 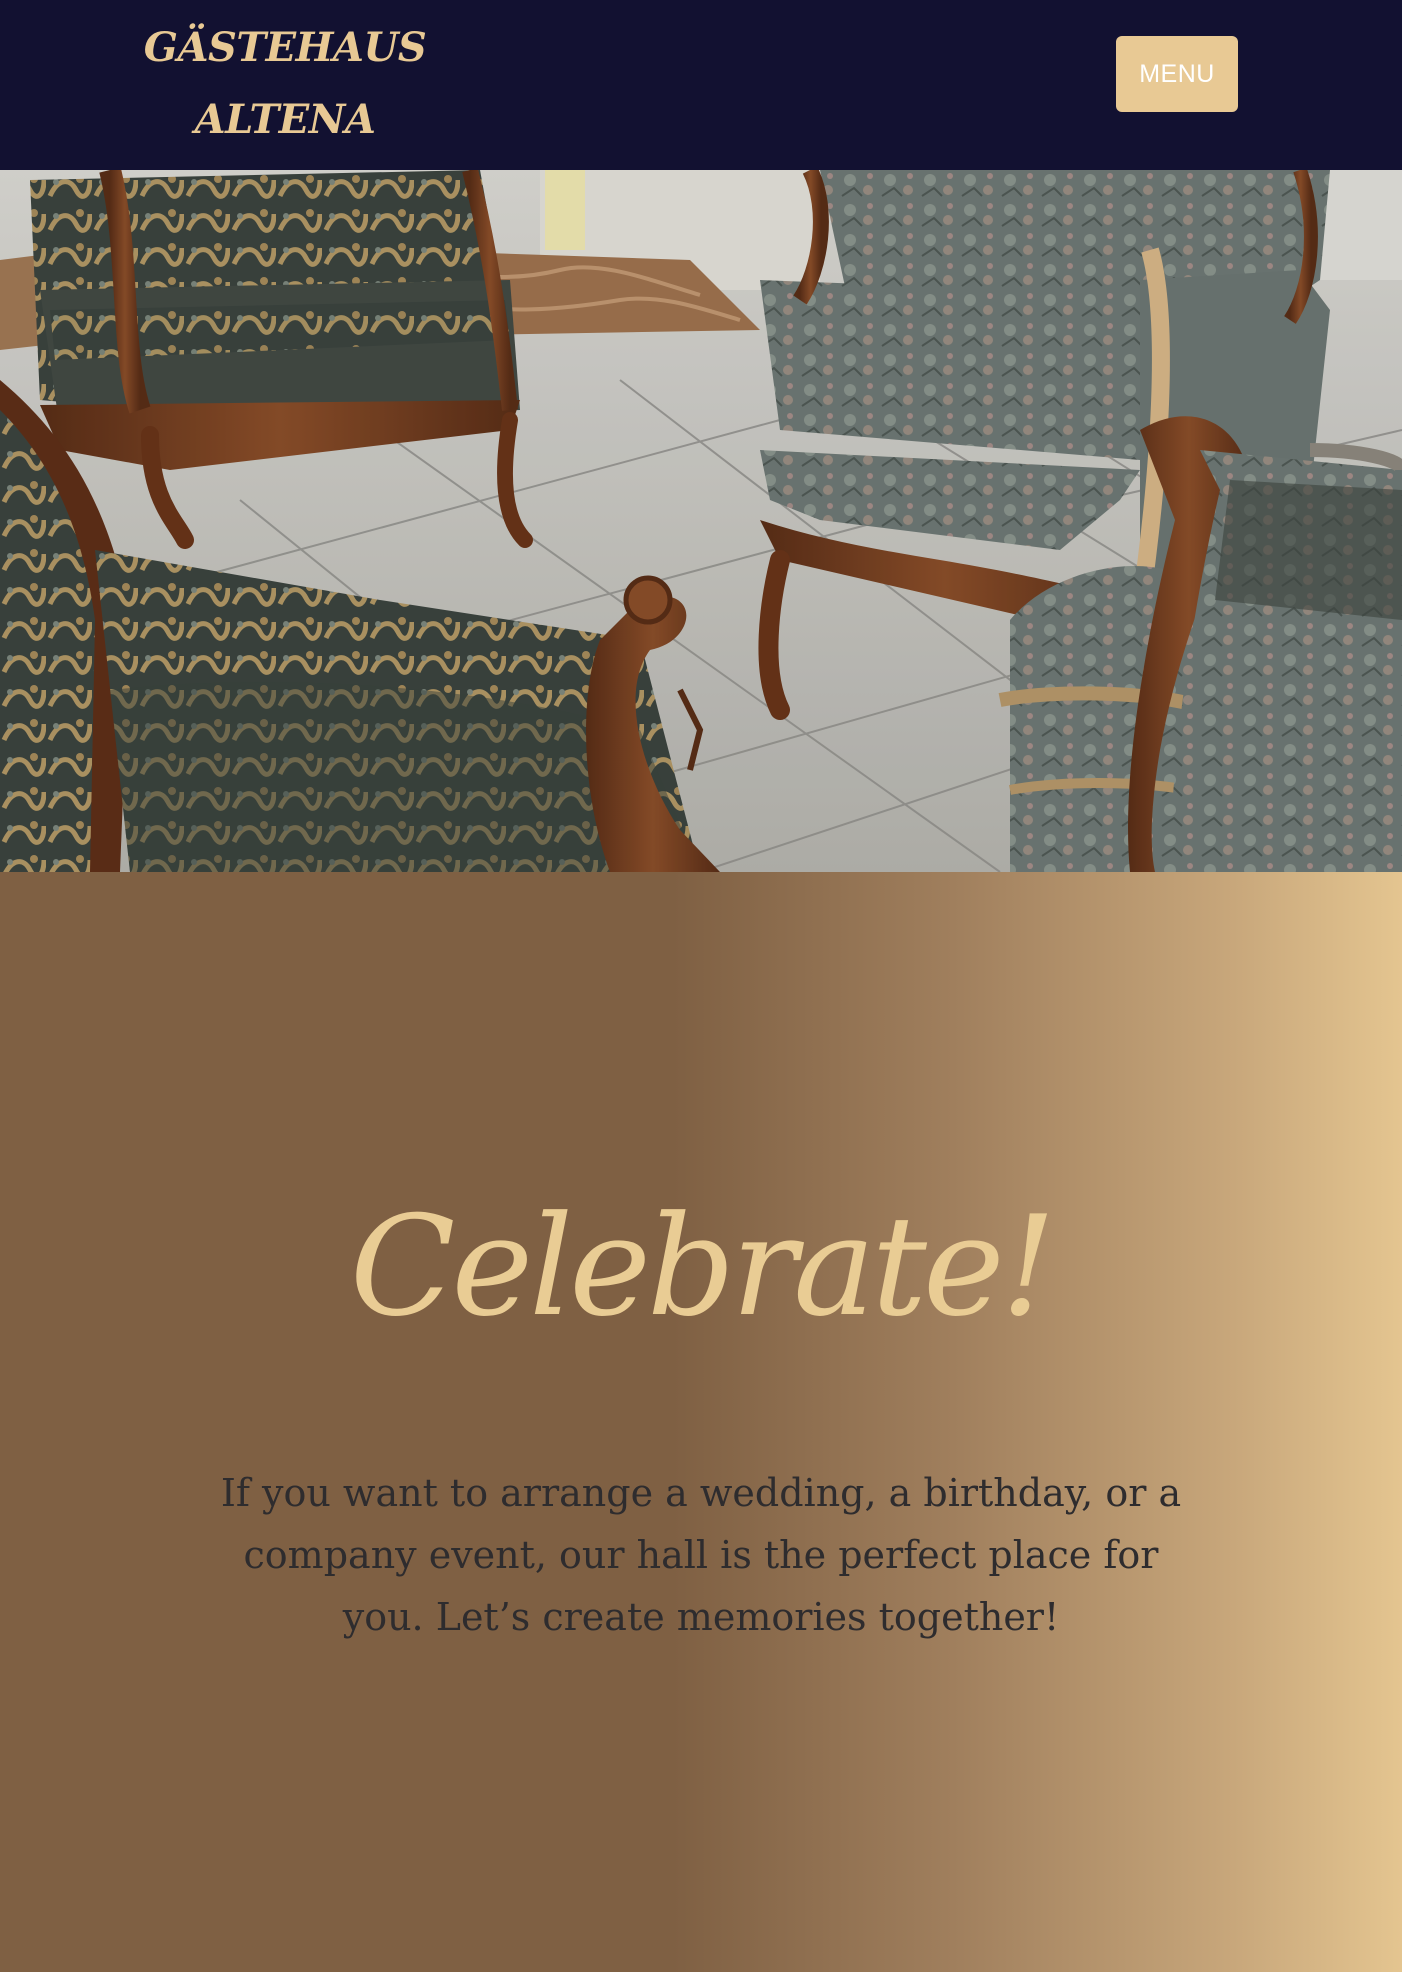 What do you see at coordinates (701, 85) in the screenshot?
I see `site-header: GÄSTEHAUS ALTENA MENU` at bounding box center [701, 85].